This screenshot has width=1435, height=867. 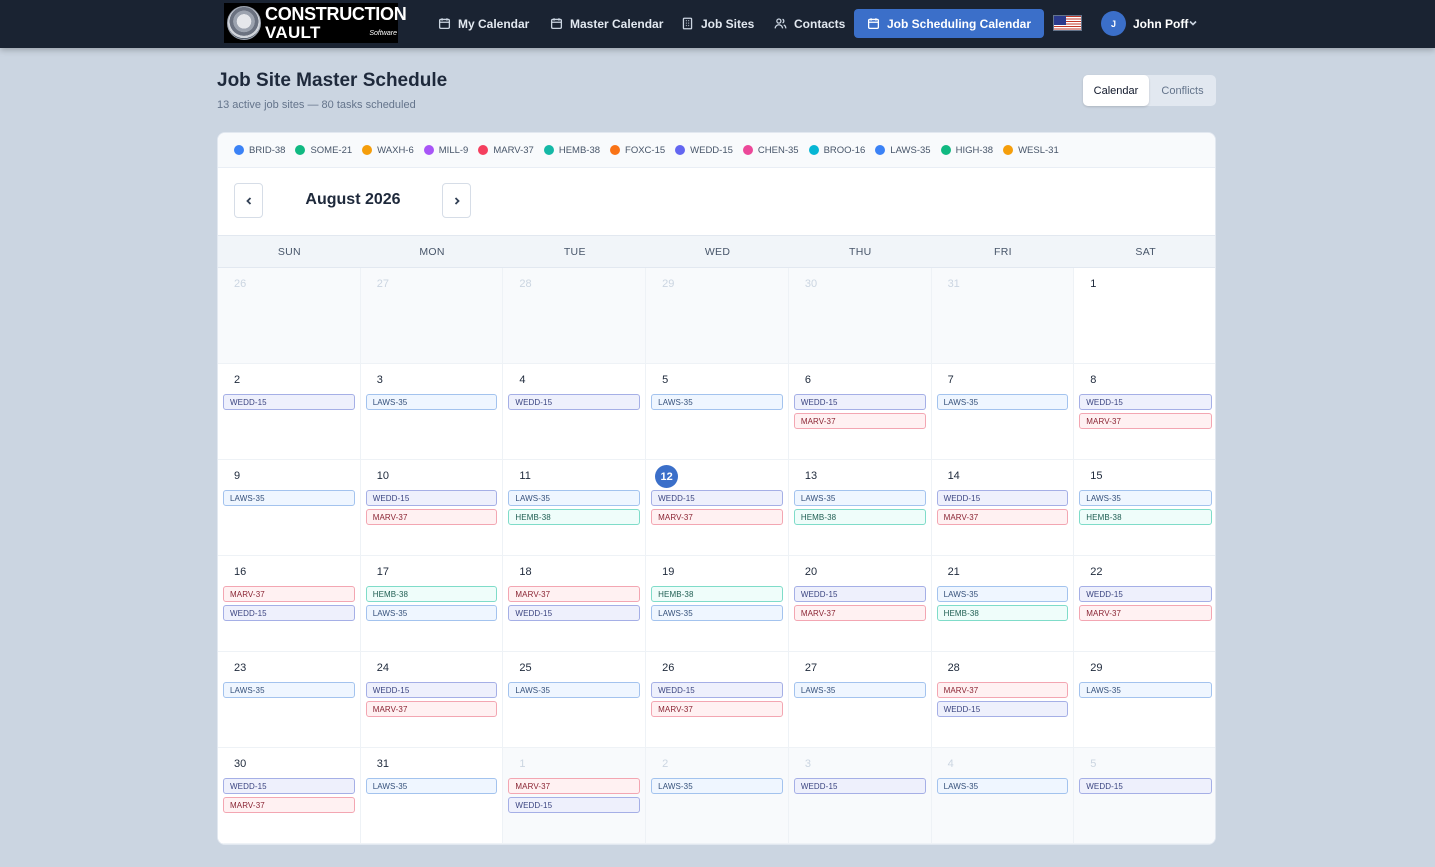 What do you see at coordinates (506, 150) in the screenshot?
I see `legend-item: MARV-37` at bounding box center [506, 150].